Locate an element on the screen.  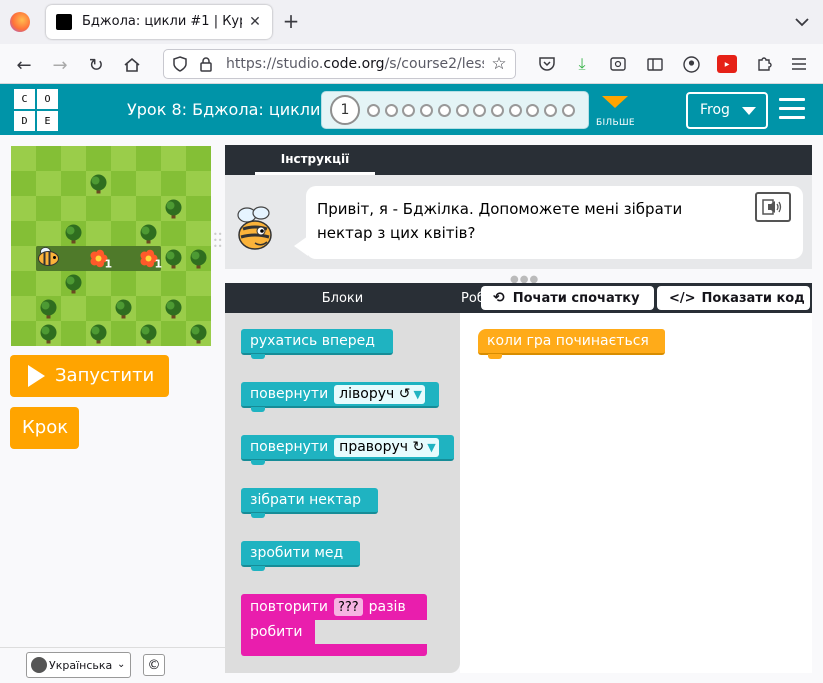
bookmark-star-icon: ☆ is located at coordinates (499, 64).